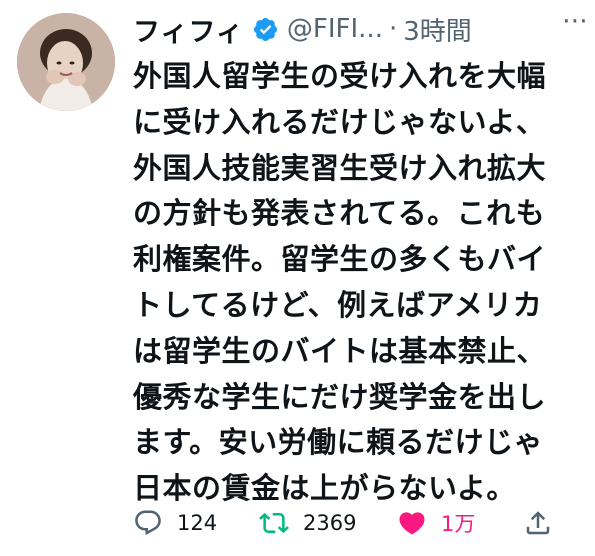  I want to click on like-count: 1万, so click(458, 524).